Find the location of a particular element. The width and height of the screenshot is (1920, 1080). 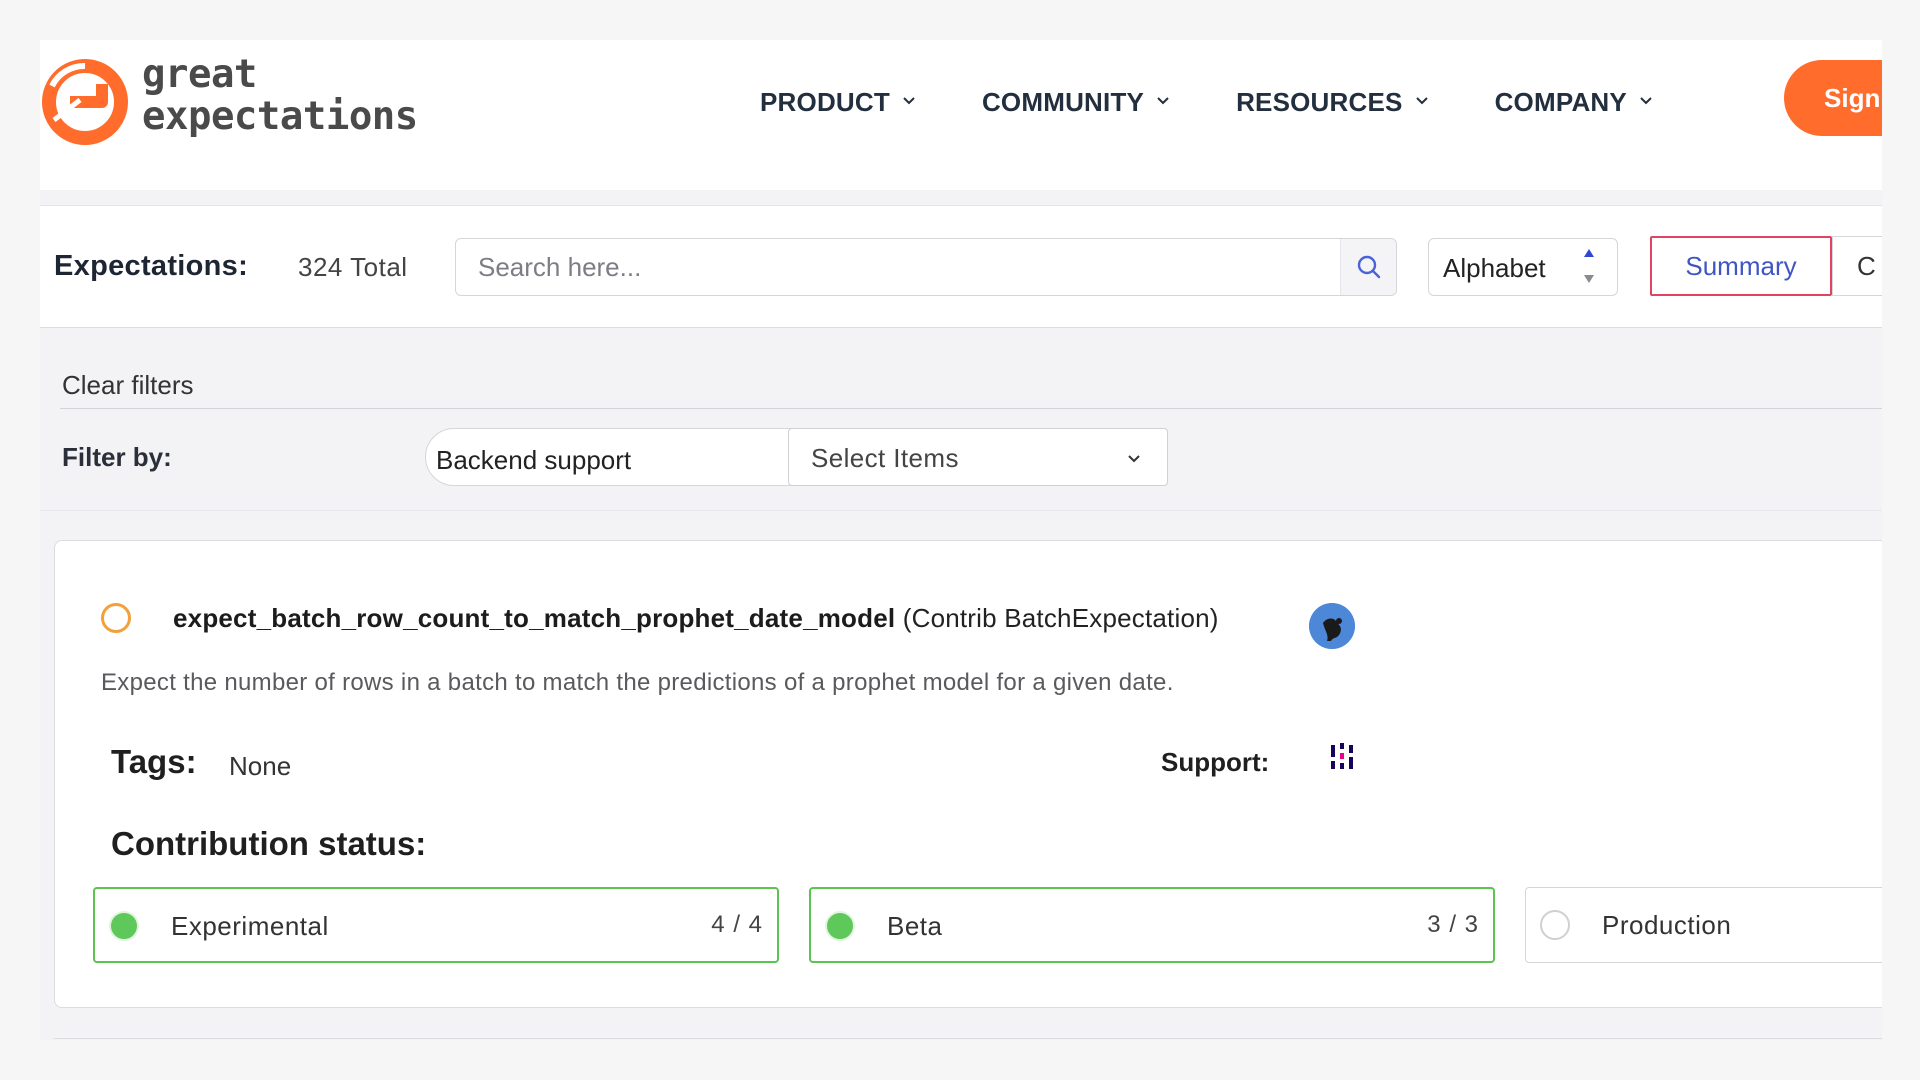

search-button is located at coordinates (1368, 267).